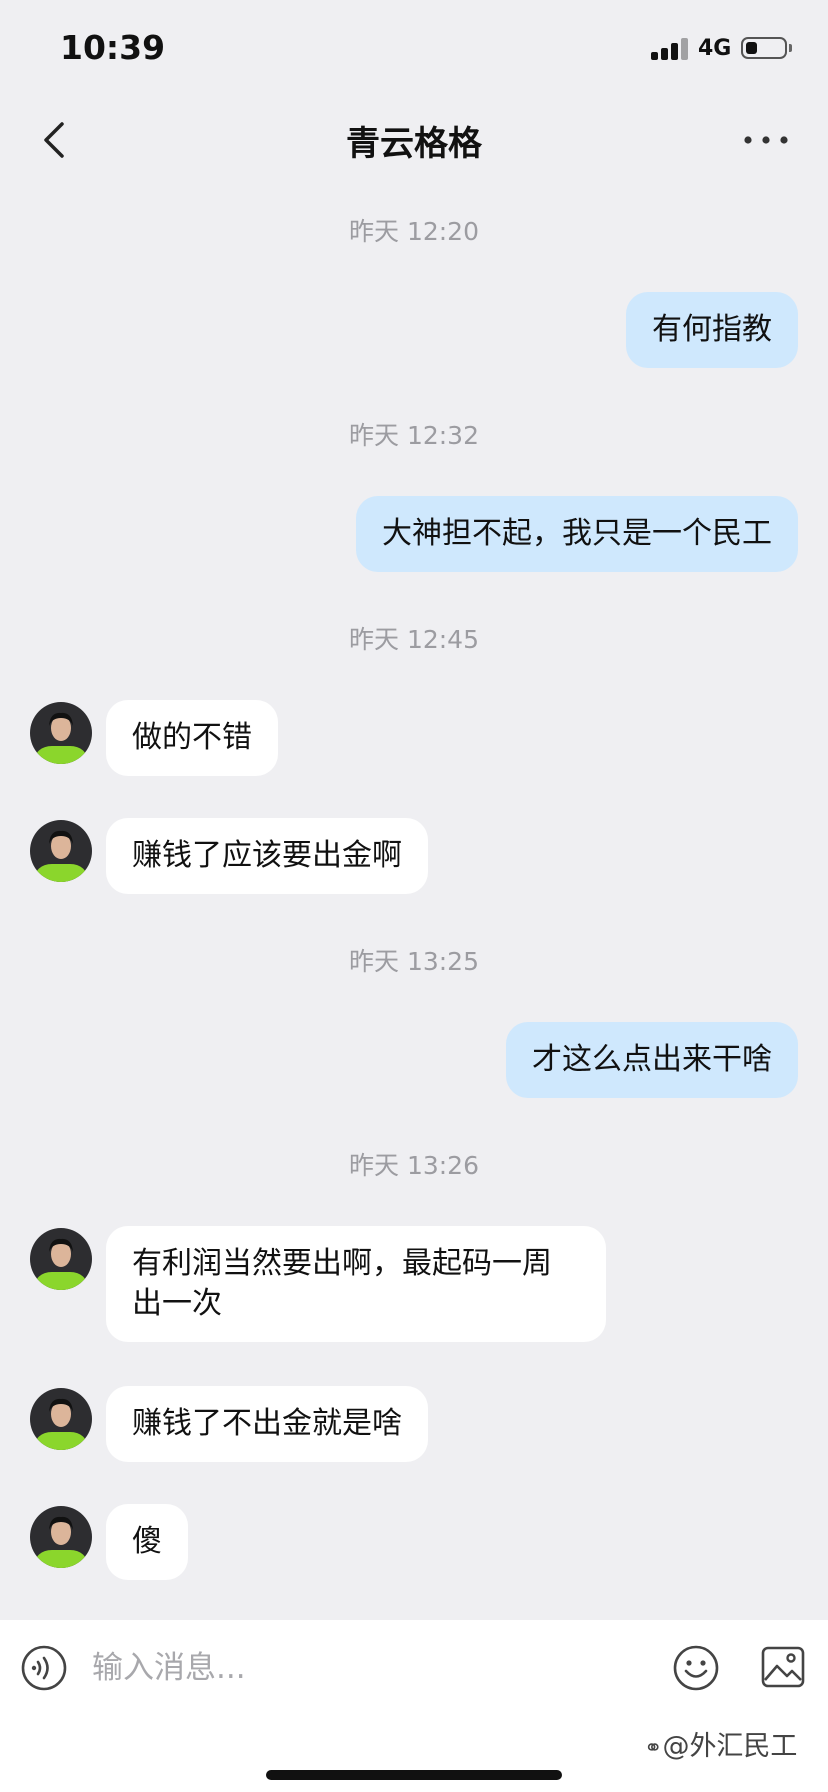 The width and height of the screenshot is (828, 1792). I want to click on battery-fill, so click(751, 48).